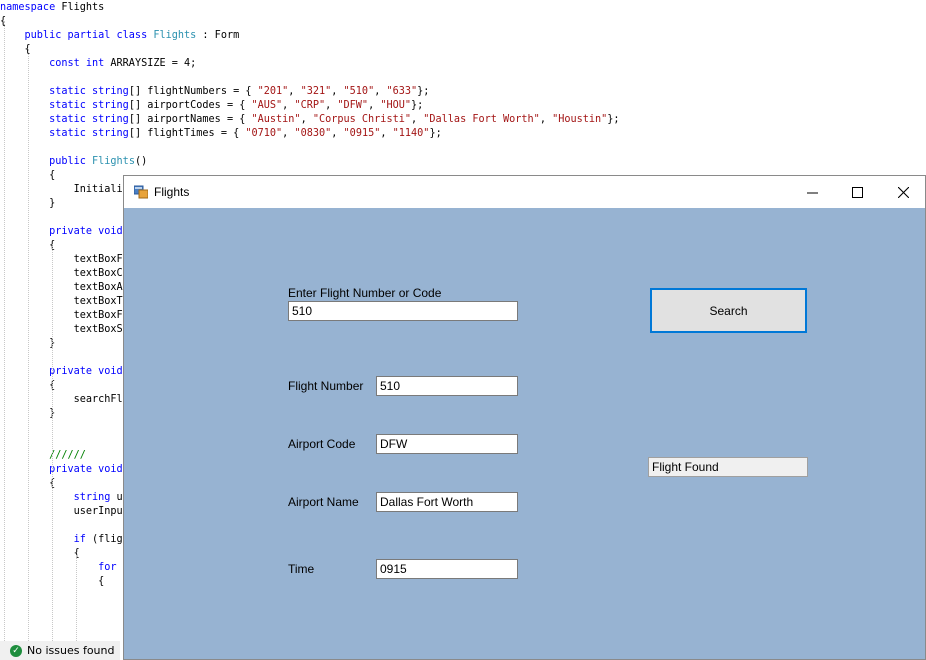 Image resolution: width=926 pixels, height=660 pixels. Describe the element at coordinates (353, 105) in the screenshot. I see `code-token: "DFW"` at that location.